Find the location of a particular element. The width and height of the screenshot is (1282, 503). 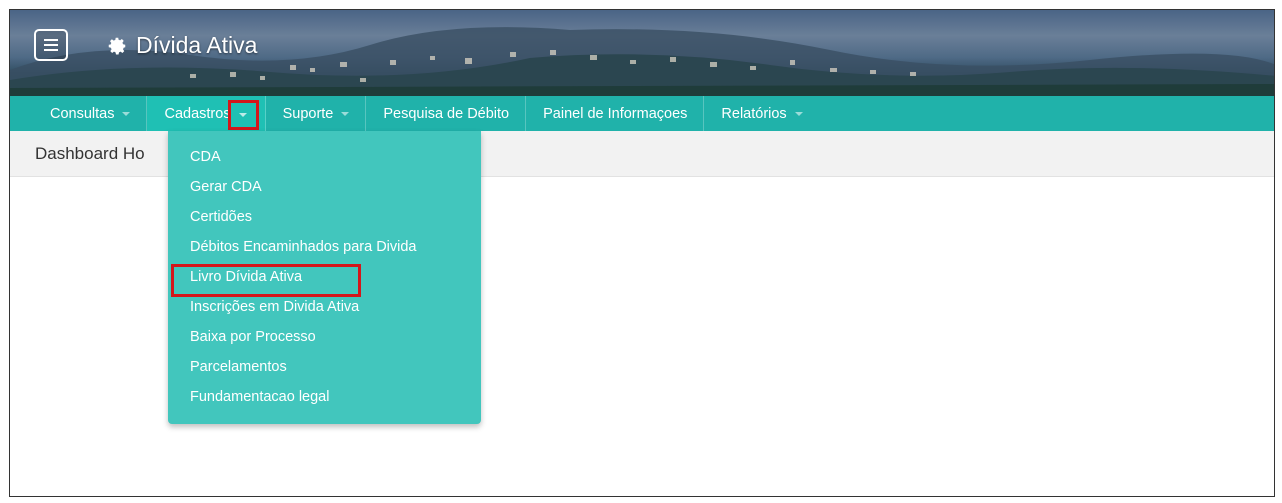

nav-item-consultas: Consultas is located at coordinates (90, 113).